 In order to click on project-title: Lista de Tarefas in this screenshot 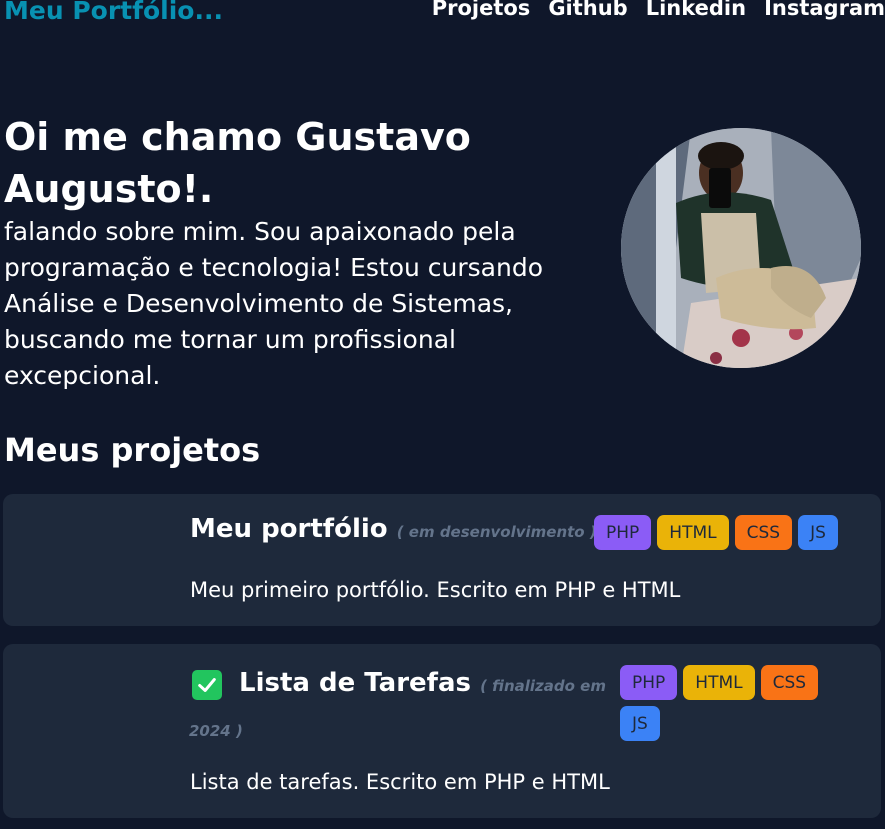, I will do `click(355, 683)`.